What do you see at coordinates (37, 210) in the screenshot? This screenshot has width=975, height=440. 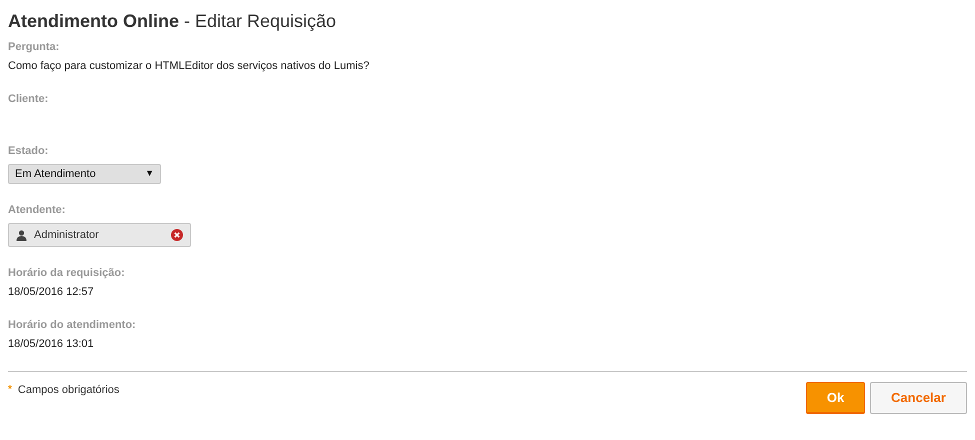 I see `field-label: Atendente:` at bounding box center [37, 210].